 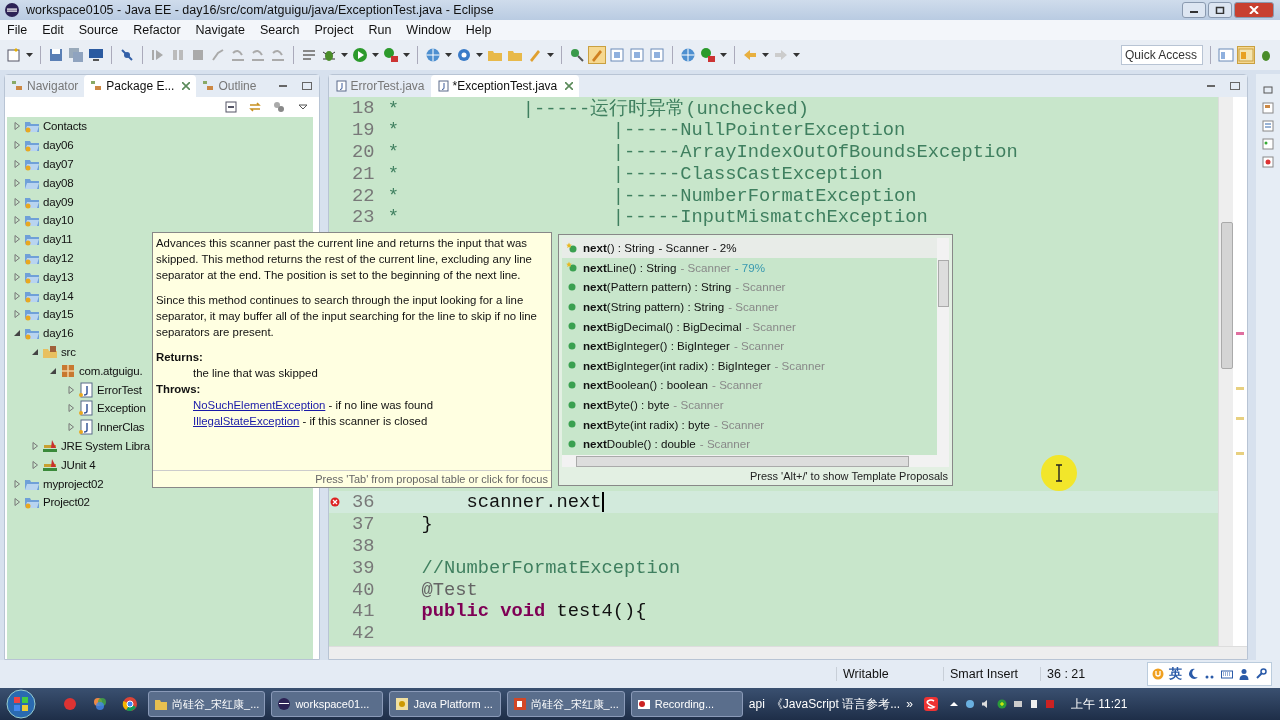 What do you see at coordinates (749, 326) in the screenshot?
I see `proposal-item: nextBigDecimal() : BigDecimal - Scanner` at bounding box center [749, 326].